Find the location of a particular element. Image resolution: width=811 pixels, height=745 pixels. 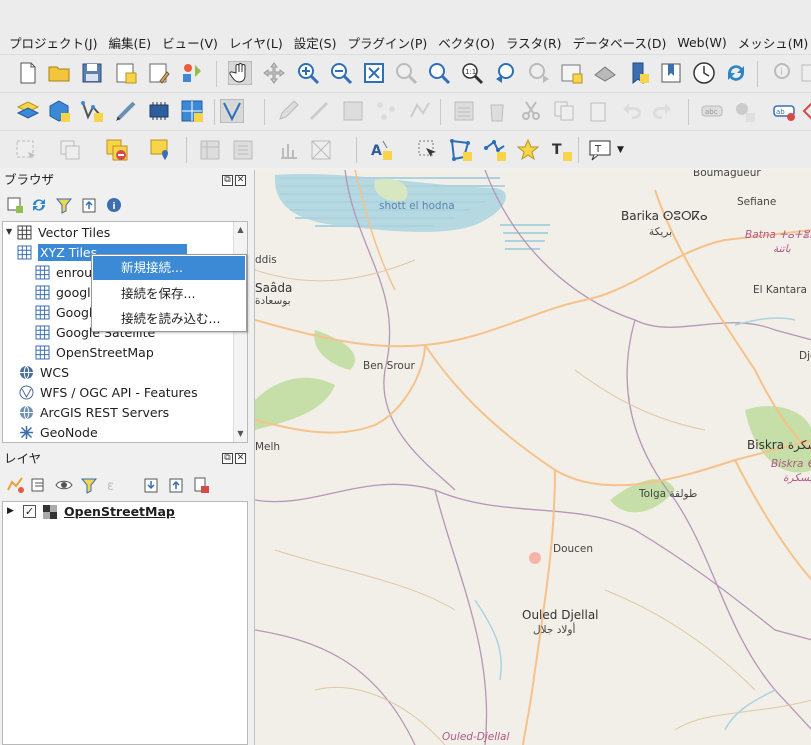

style-manager-icon is located at coordinates (192, 73).